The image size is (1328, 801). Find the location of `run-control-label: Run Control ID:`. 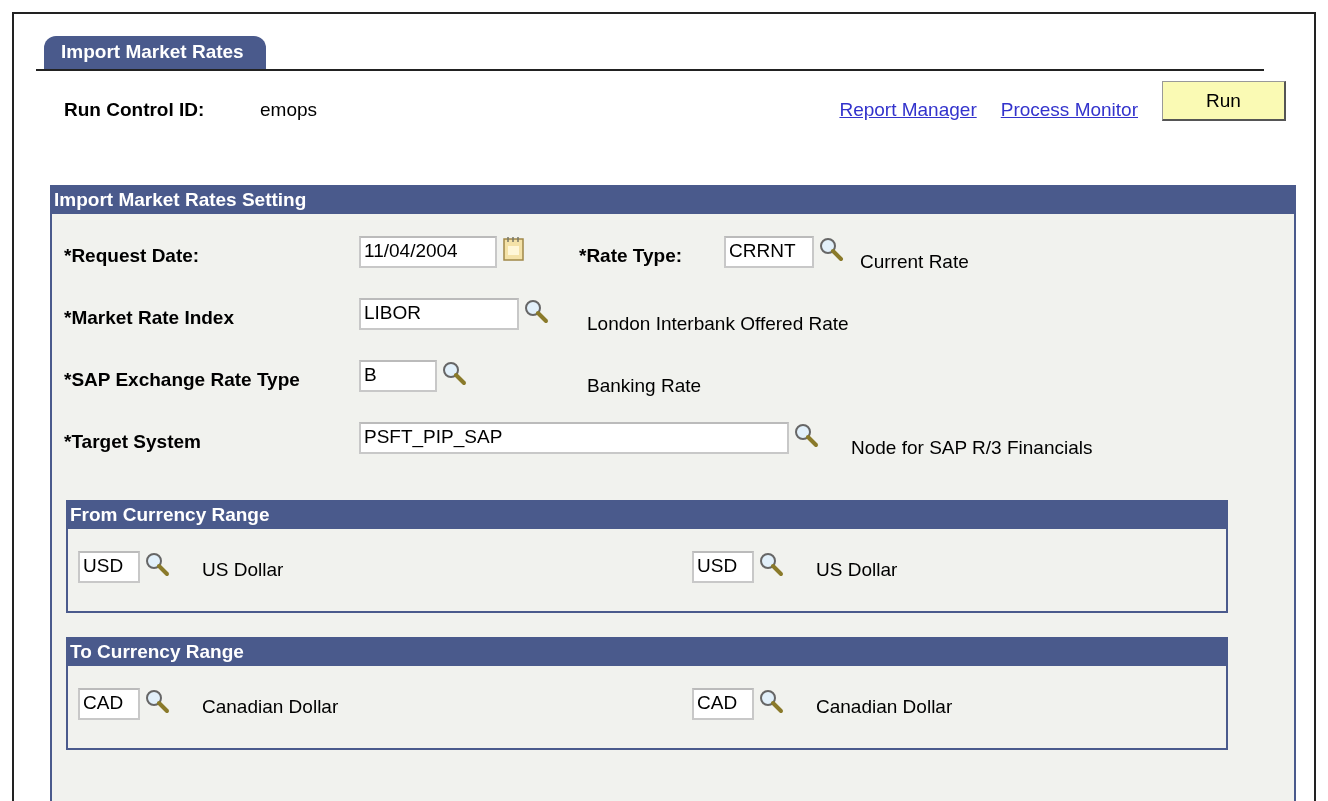

run-control-label: Run Control ID: is located at coordinates (135, 110).